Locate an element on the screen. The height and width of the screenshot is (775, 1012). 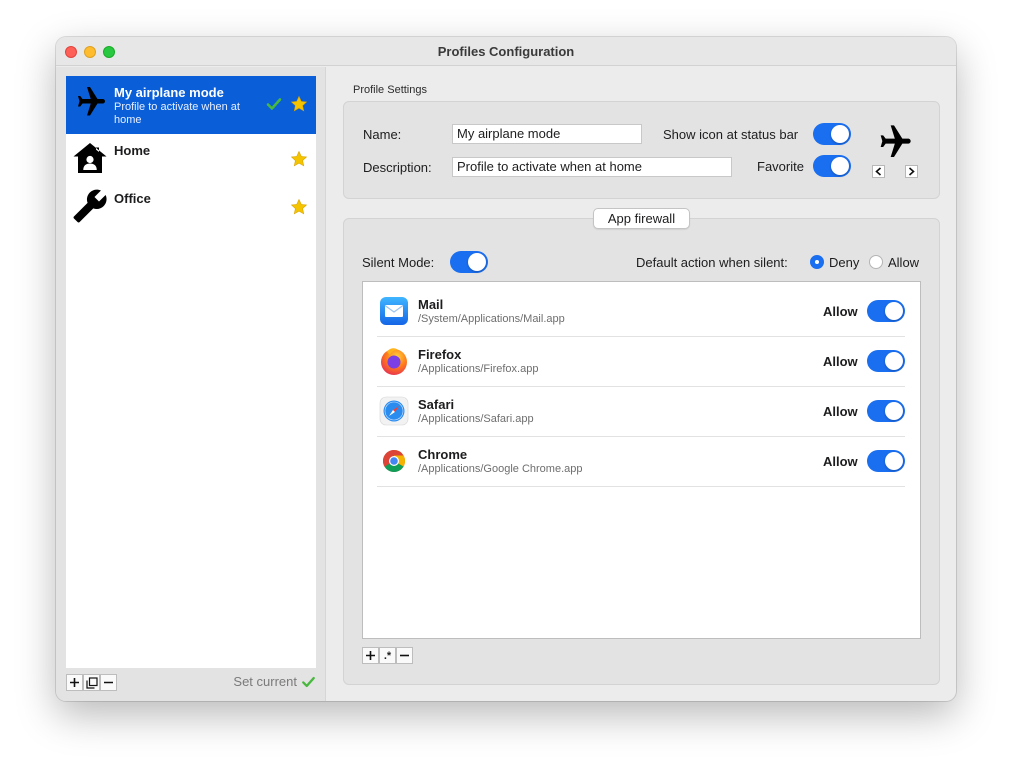
home-icon is located at coordinates (90, 158).